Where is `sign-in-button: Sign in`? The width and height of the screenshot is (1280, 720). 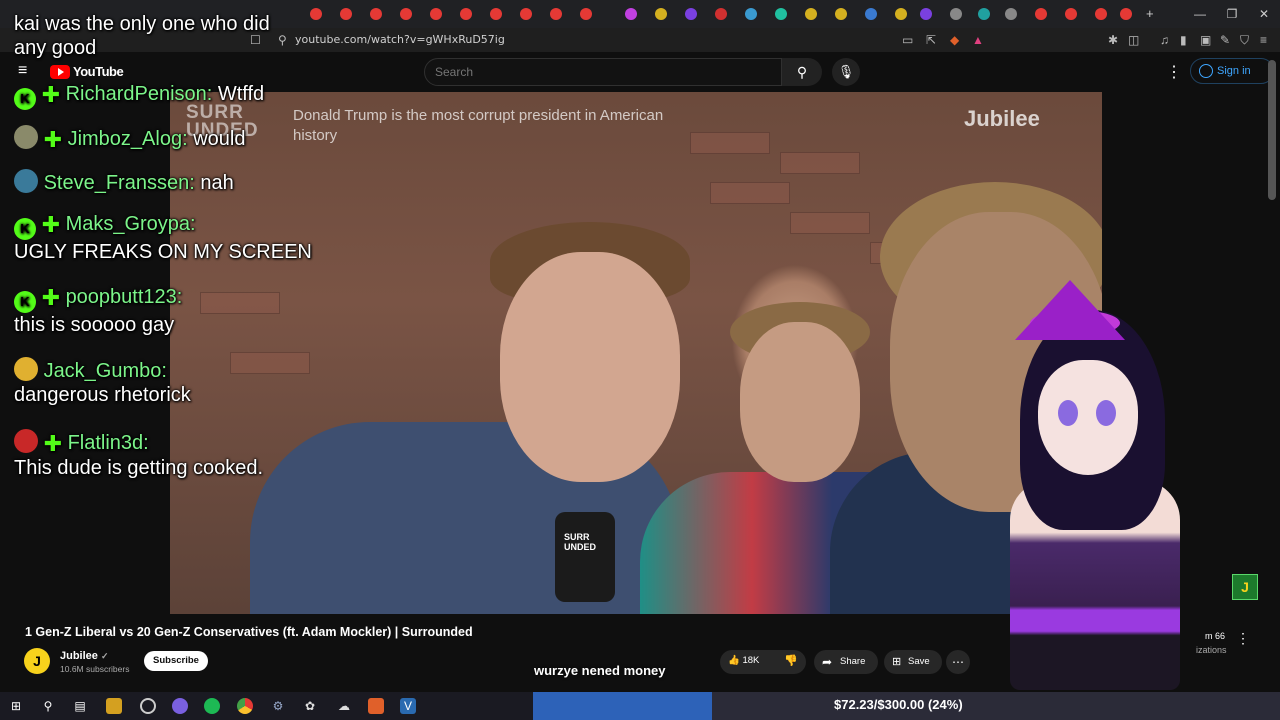
sign-in-button: Sign in is located at coordinates (1232, 71).